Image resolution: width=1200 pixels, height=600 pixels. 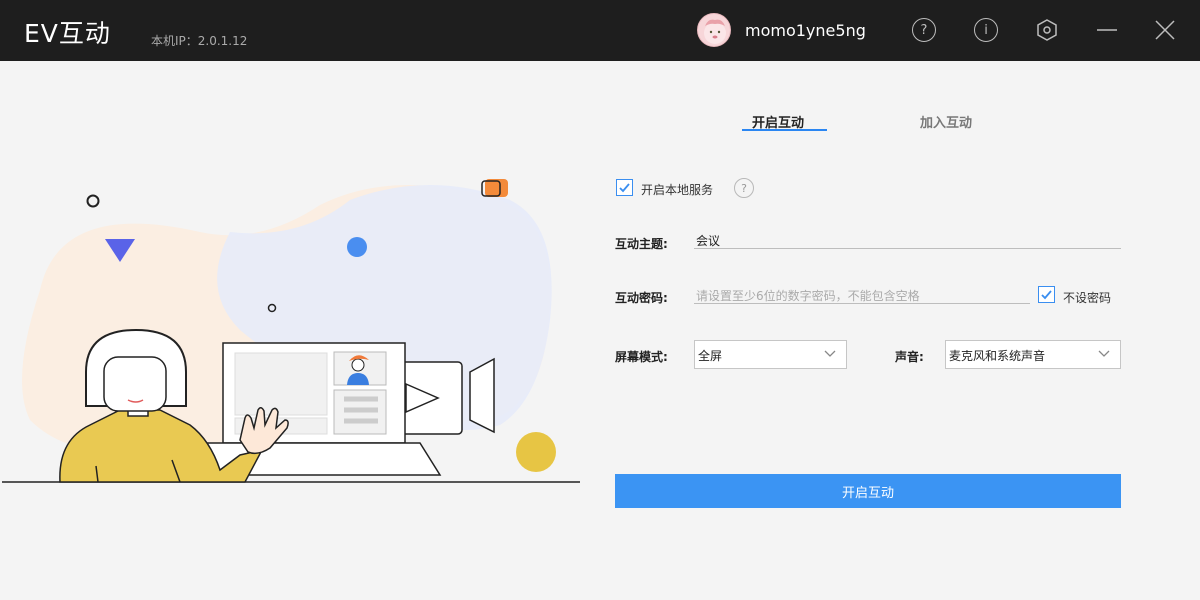 What do you see at coordinates (770, 354) in the screenshot?
I see `screen-mode-select: 全屏` at bounding box center [770, 354].